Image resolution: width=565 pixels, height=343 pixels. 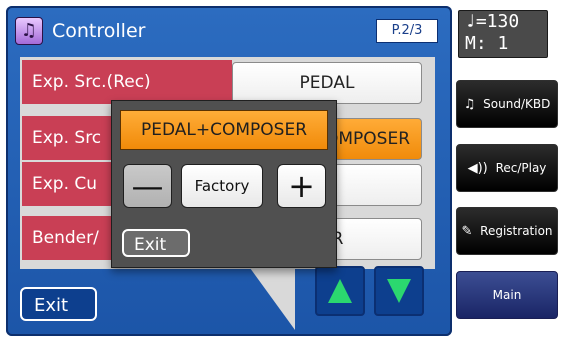 I want to click on row-label-1: Exp. Src.(Rec), so click(x=127, y=82).